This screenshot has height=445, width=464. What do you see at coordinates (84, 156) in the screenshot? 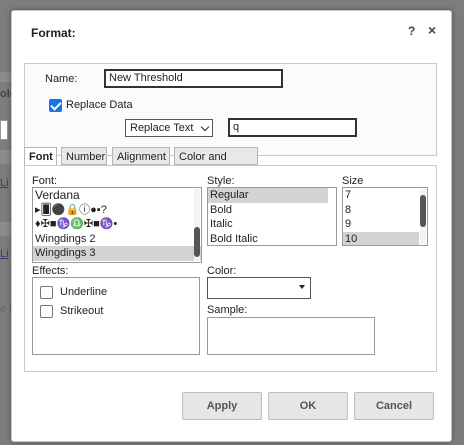
I see `tab-number: Number` at bounding box center [84, 156].